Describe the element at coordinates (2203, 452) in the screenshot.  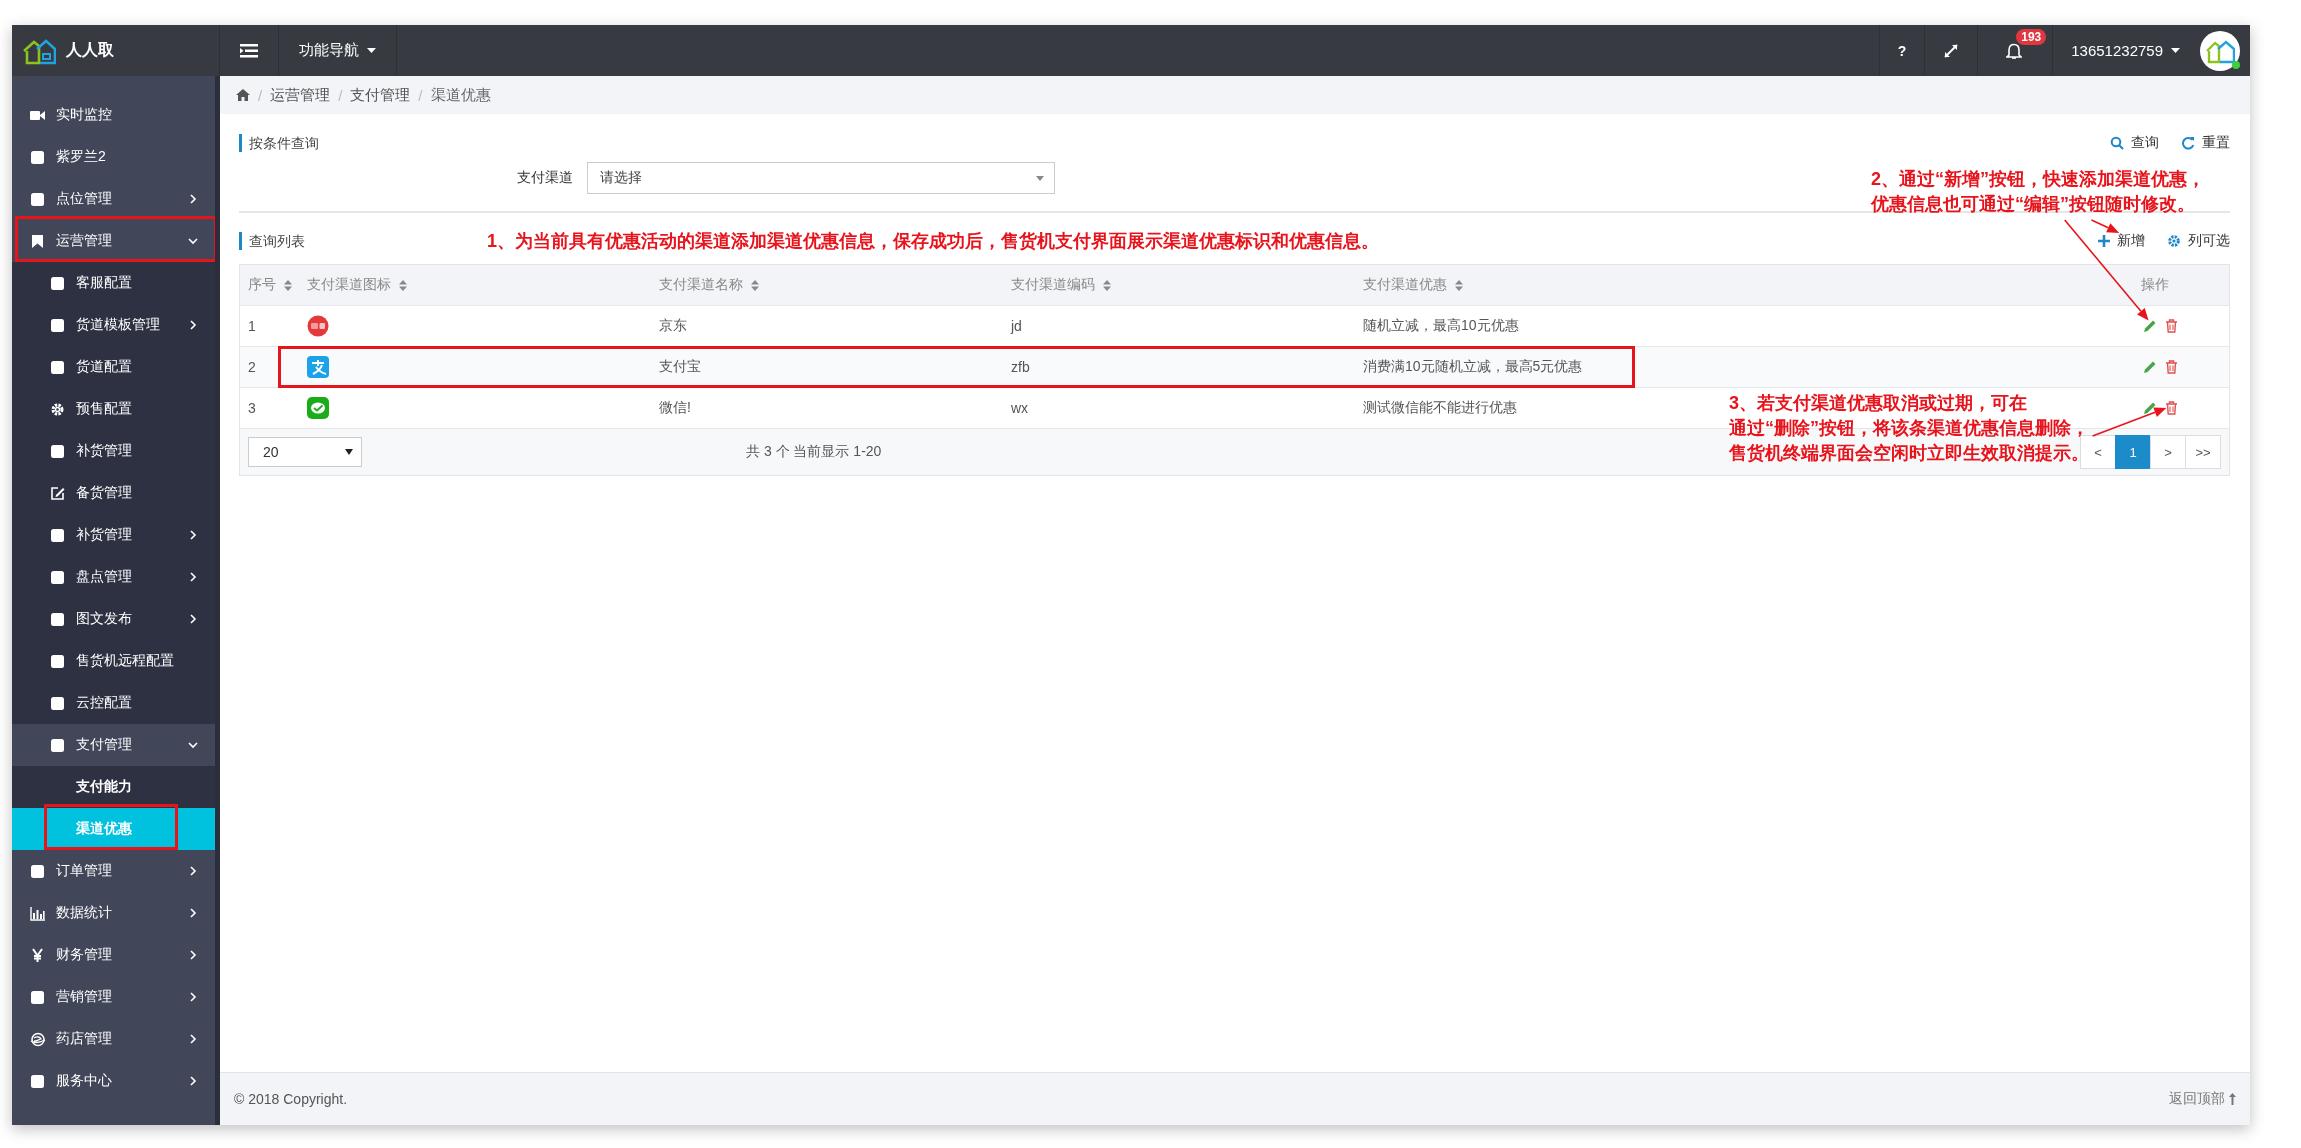
I see `page-button: >>` at that location.